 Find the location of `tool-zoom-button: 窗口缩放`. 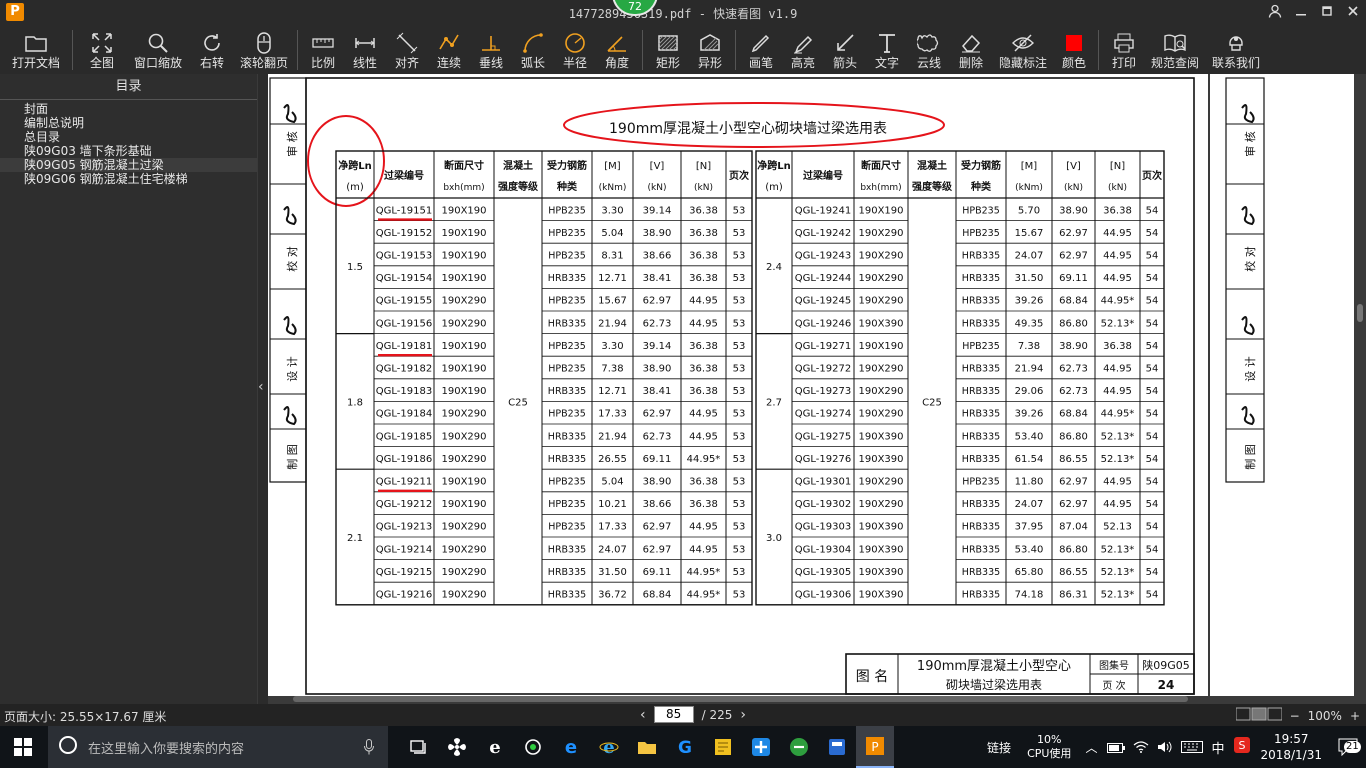

tool-zoom-button: 窗口缩放 is located at coordinates (158, 50).